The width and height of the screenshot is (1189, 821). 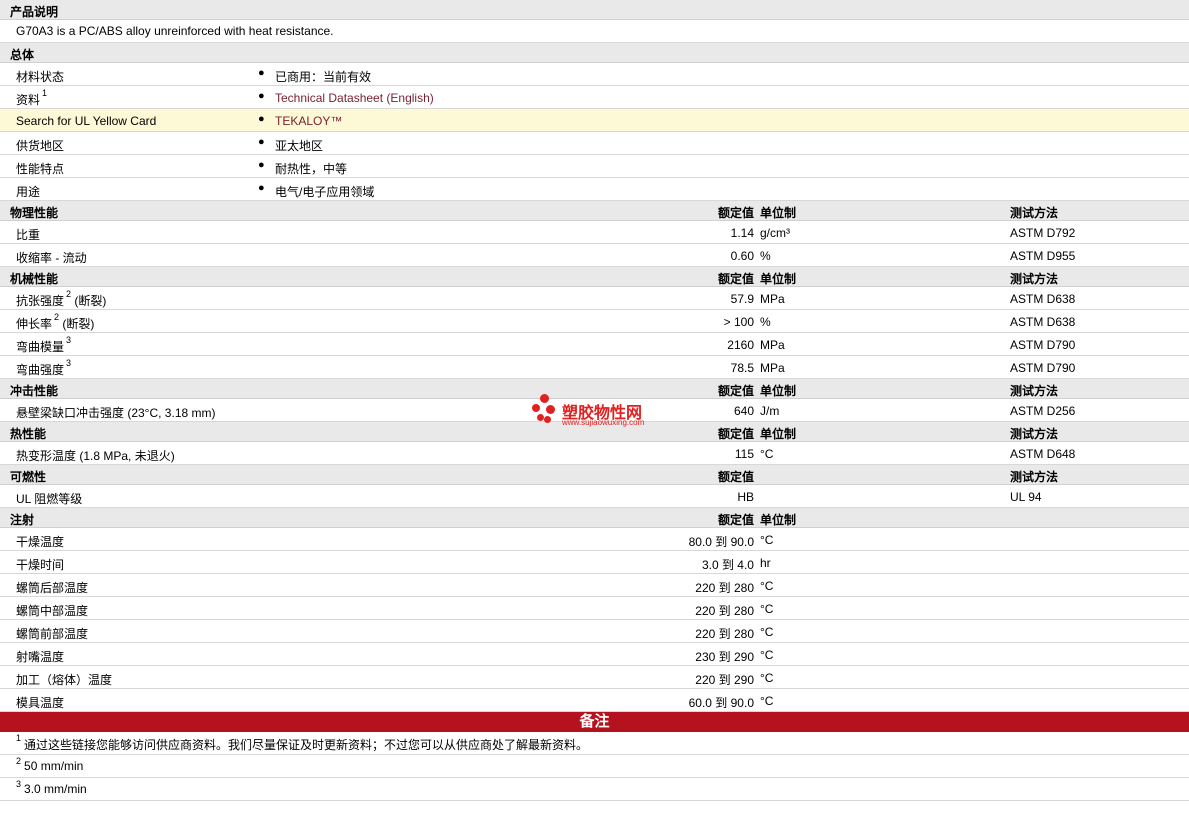 I want to click on property-value: 电气/电子应用领域, so click(x=325, y=192).